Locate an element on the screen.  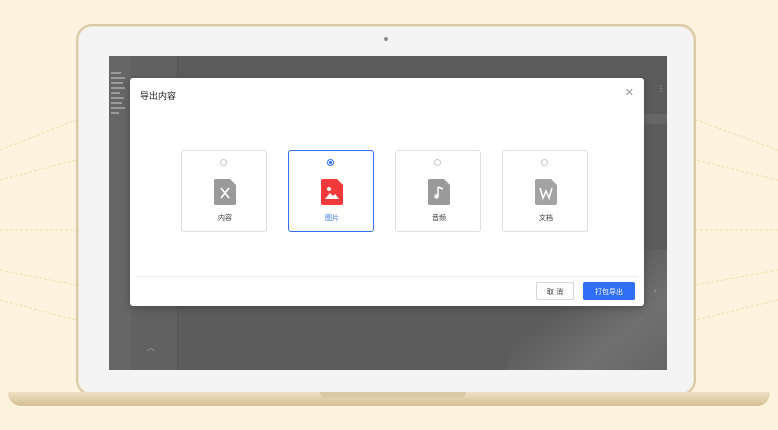
footer-divider is located at coordinates (387, 276).